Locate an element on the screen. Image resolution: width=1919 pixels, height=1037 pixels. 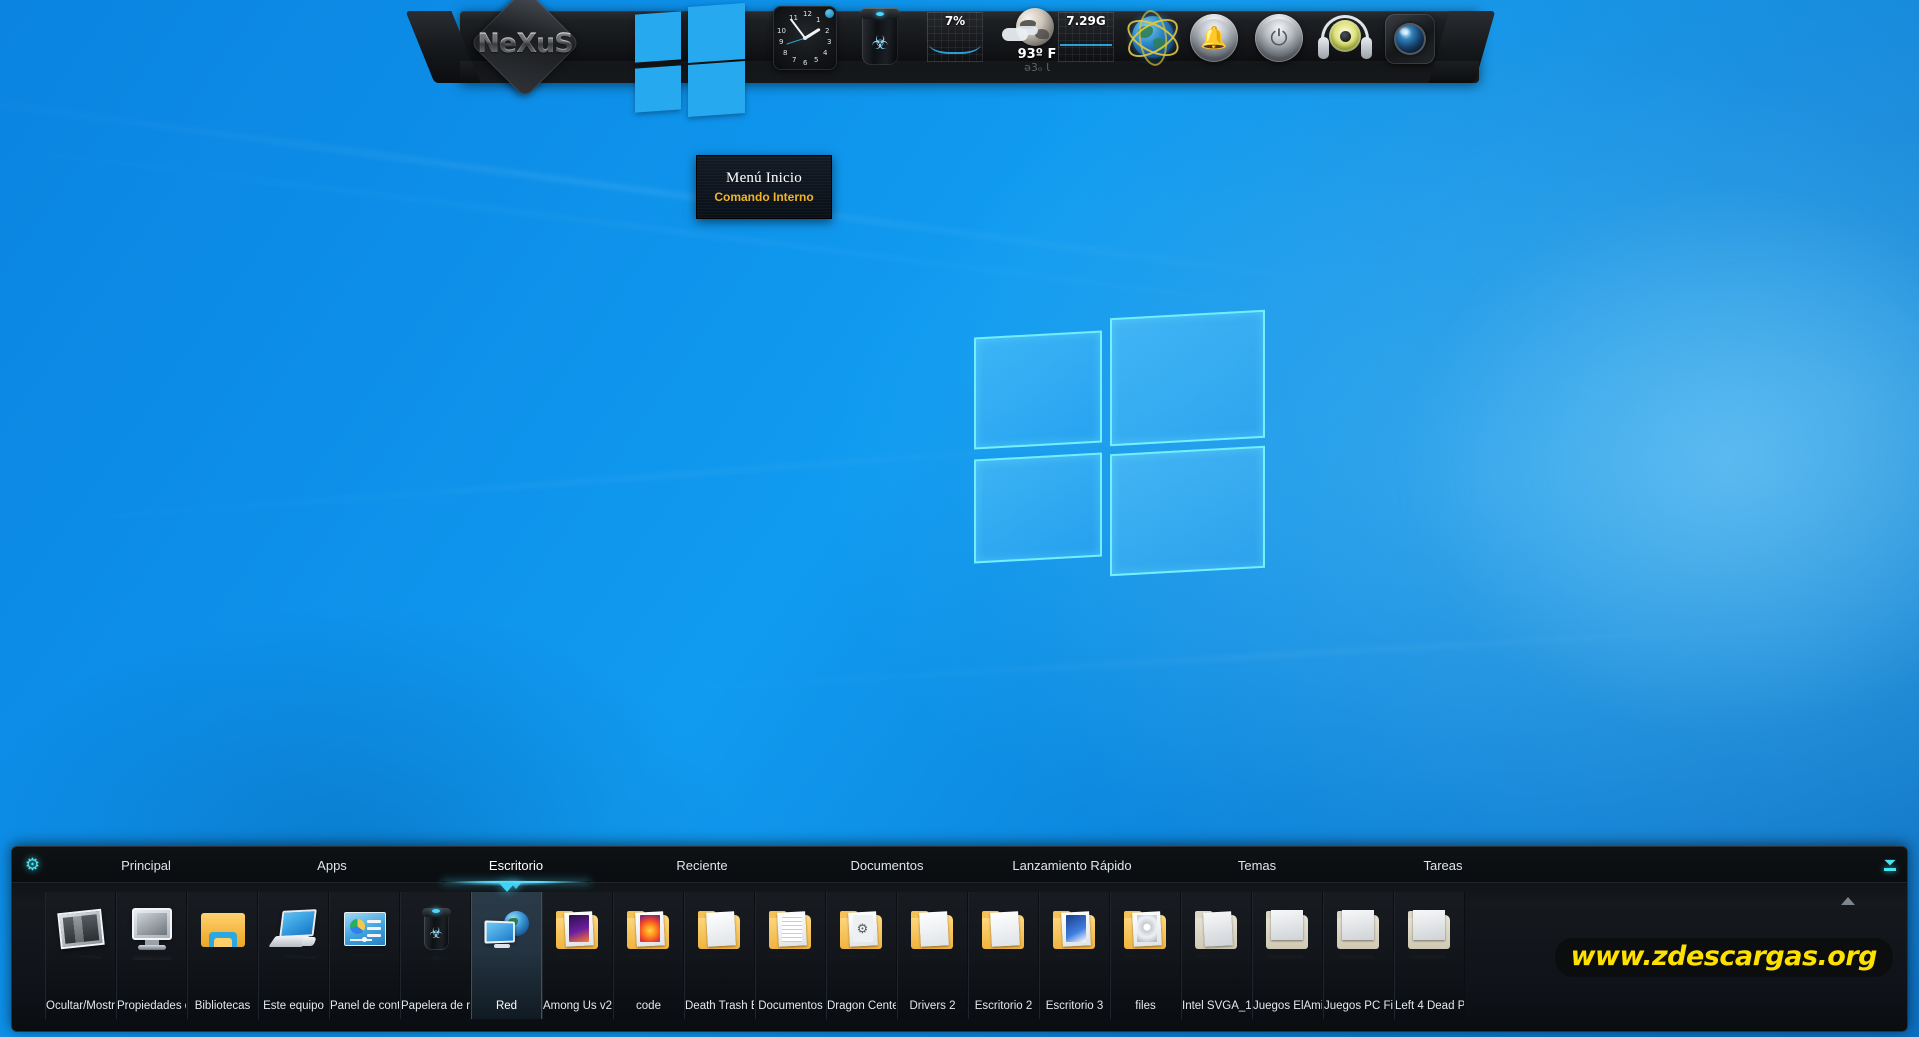
site-watermark: www.zdescargas.org is located at coordinates (1723, 957).